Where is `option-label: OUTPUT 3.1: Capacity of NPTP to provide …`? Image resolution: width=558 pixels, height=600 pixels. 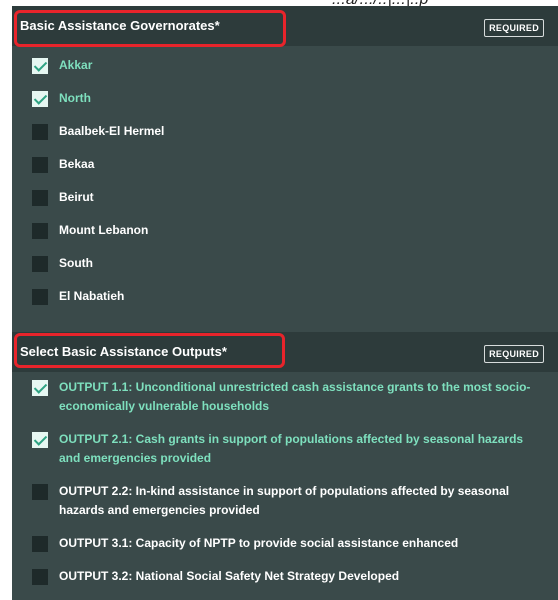 option-label: OUTPUT 3.1: Capacity of NPTP to provide … is located at coordinates (259, 543).